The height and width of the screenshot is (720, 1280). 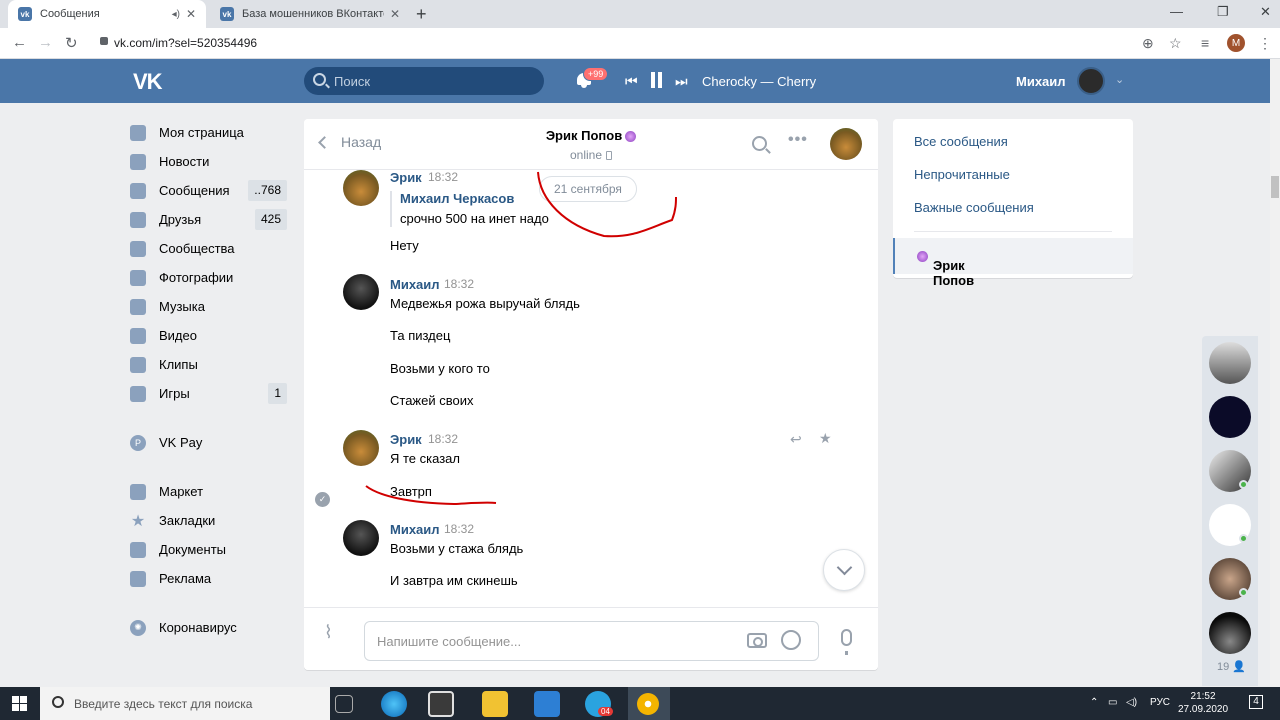 What do you see at coordinates (194, 190) in the screenshot?
I see `menu-label: Сообщения` at bounding box center [194, 190].